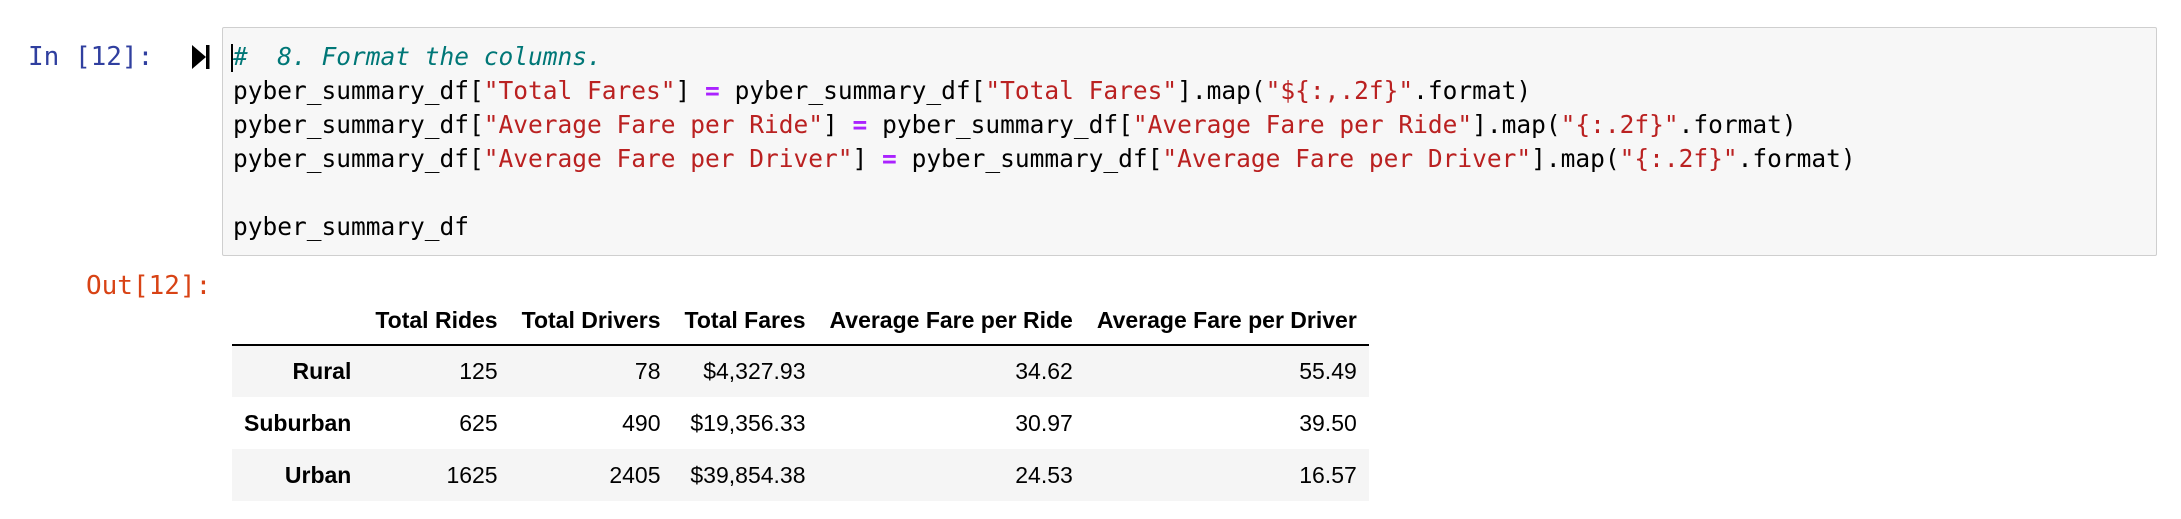 This screenshot has height=519, width=2181. I want to click on row-index: Rural, so click(322, 371).